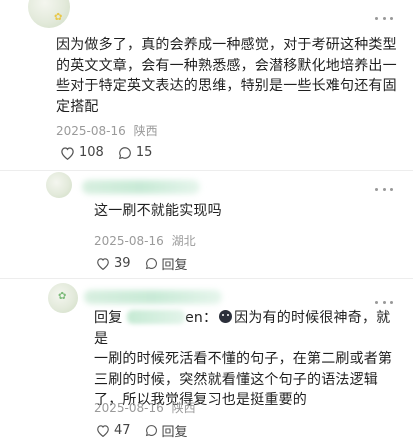  I want to click on like-button: 47, so click(113, 430).